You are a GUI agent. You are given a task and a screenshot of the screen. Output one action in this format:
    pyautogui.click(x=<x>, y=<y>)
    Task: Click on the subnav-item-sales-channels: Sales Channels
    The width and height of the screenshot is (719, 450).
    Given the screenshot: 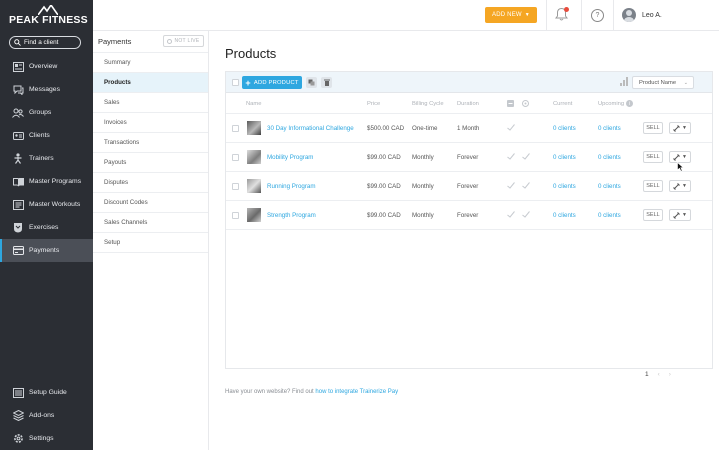 What is the action you would take?
    pyautogui.click(x=150, y=222)
    